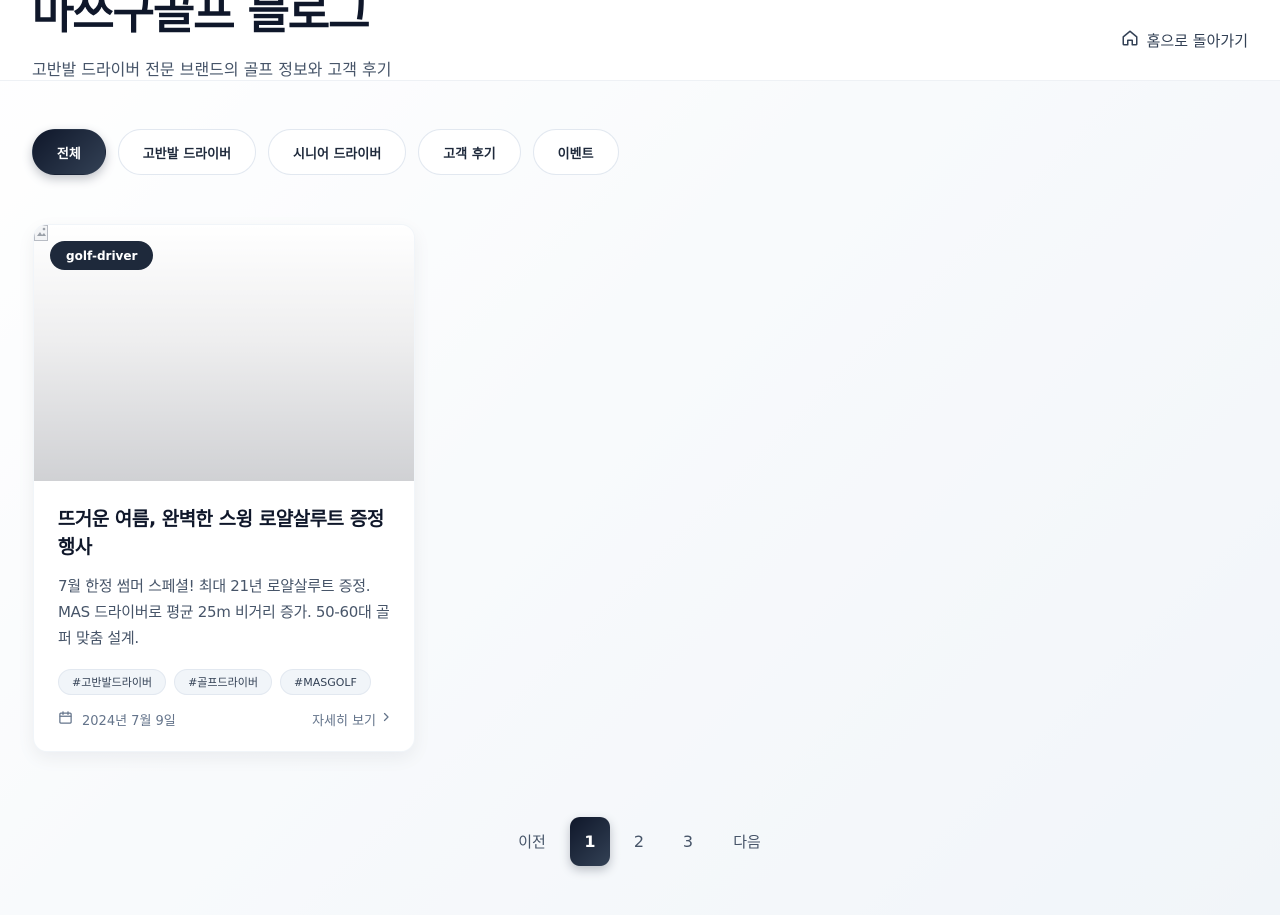  I want to click on chevron-right-icon, so click(386, 719).